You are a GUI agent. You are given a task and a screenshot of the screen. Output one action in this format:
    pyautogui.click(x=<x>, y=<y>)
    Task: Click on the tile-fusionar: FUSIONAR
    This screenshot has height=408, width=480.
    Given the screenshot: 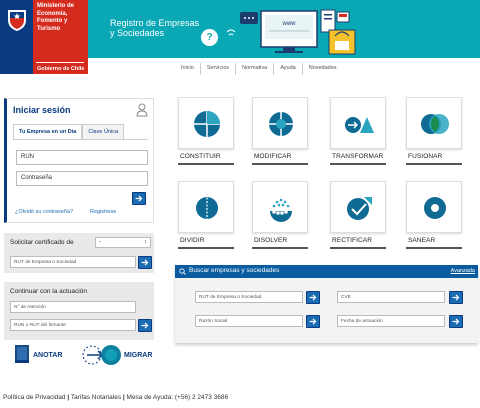 What is the action you would take?
    pyautogui.click(x=434, y=132)
    